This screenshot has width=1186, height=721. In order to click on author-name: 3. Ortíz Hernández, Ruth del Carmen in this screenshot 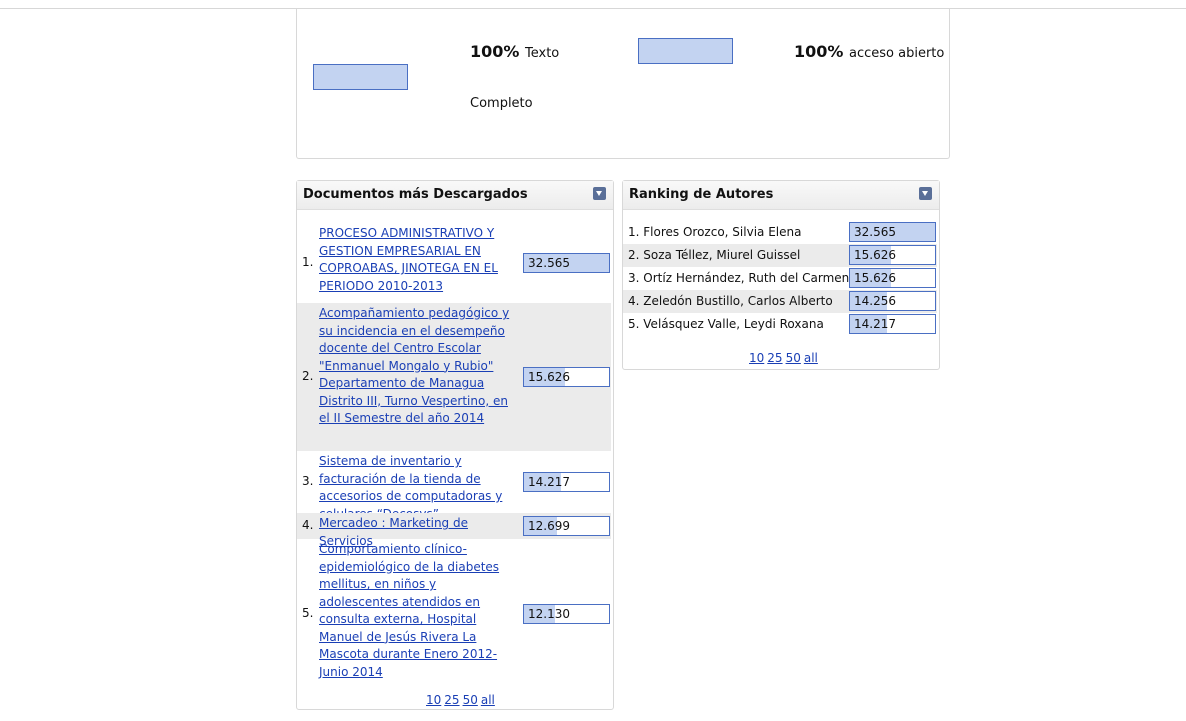, I will do `click(738, 278)`.